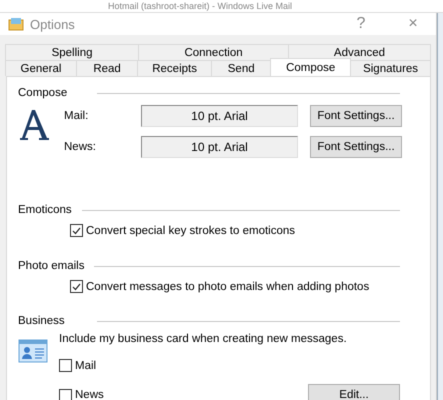  I want to click on checkbox-option: Mail, so click(229, 365).